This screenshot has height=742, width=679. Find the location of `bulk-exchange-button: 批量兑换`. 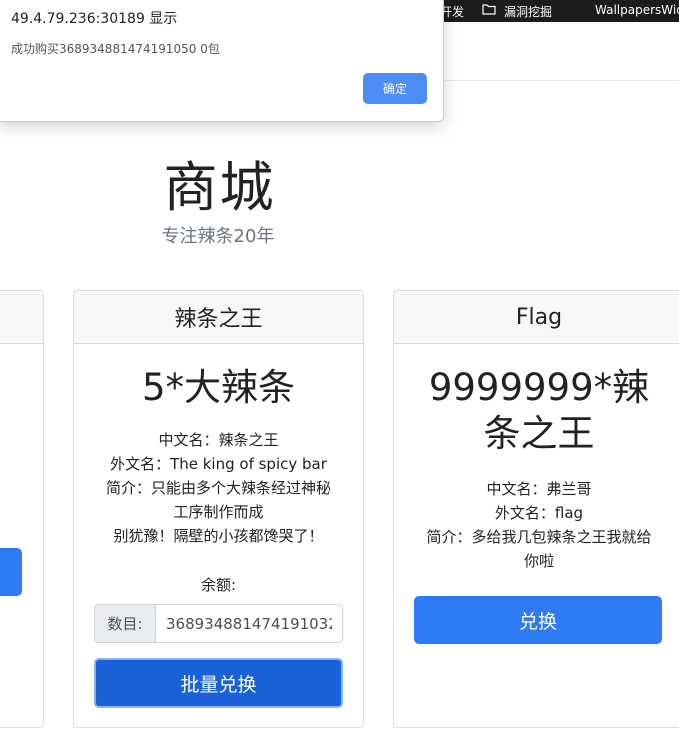

bulk-exchange-button: 批量兑换 is located at coordinates (218, 683).